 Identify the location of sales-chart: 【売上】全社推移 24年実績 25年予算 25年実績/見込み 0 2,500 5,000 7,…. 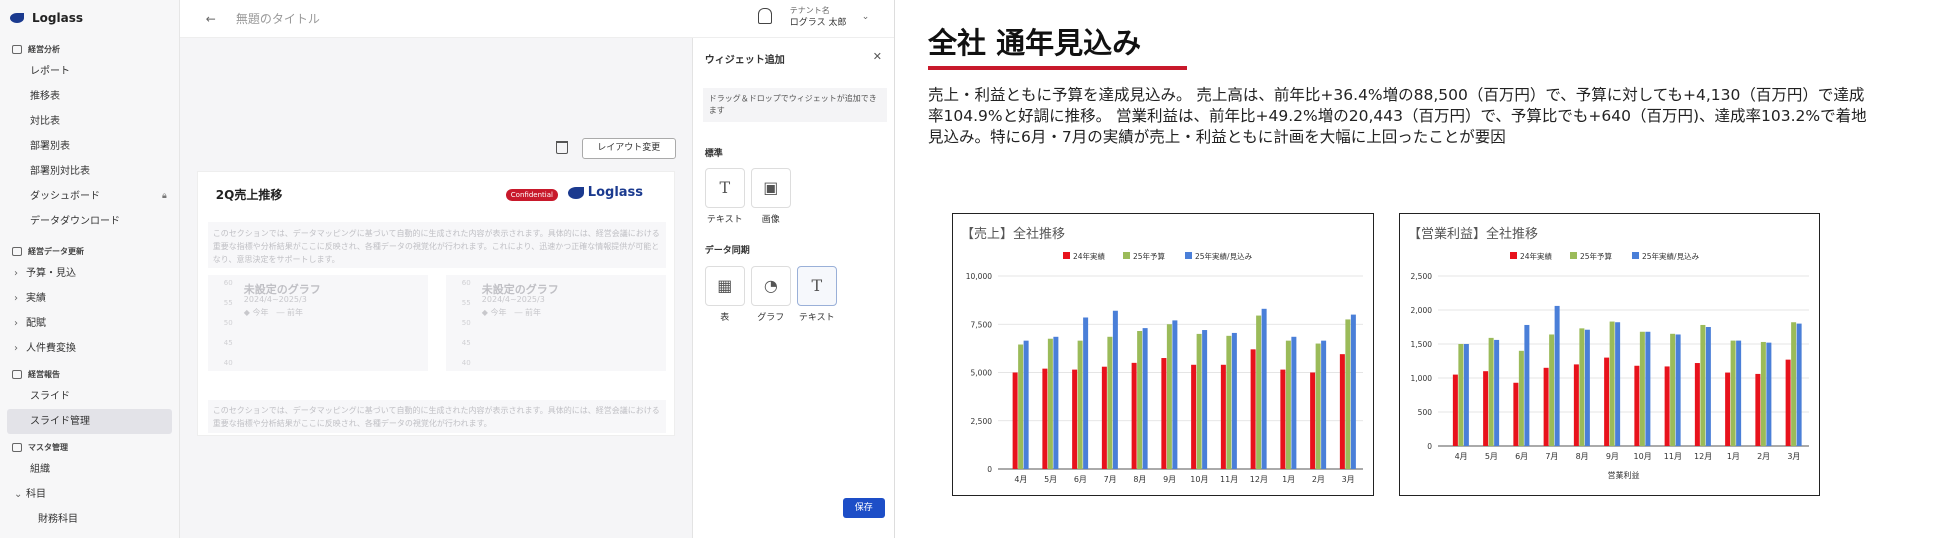
(1163, 354).